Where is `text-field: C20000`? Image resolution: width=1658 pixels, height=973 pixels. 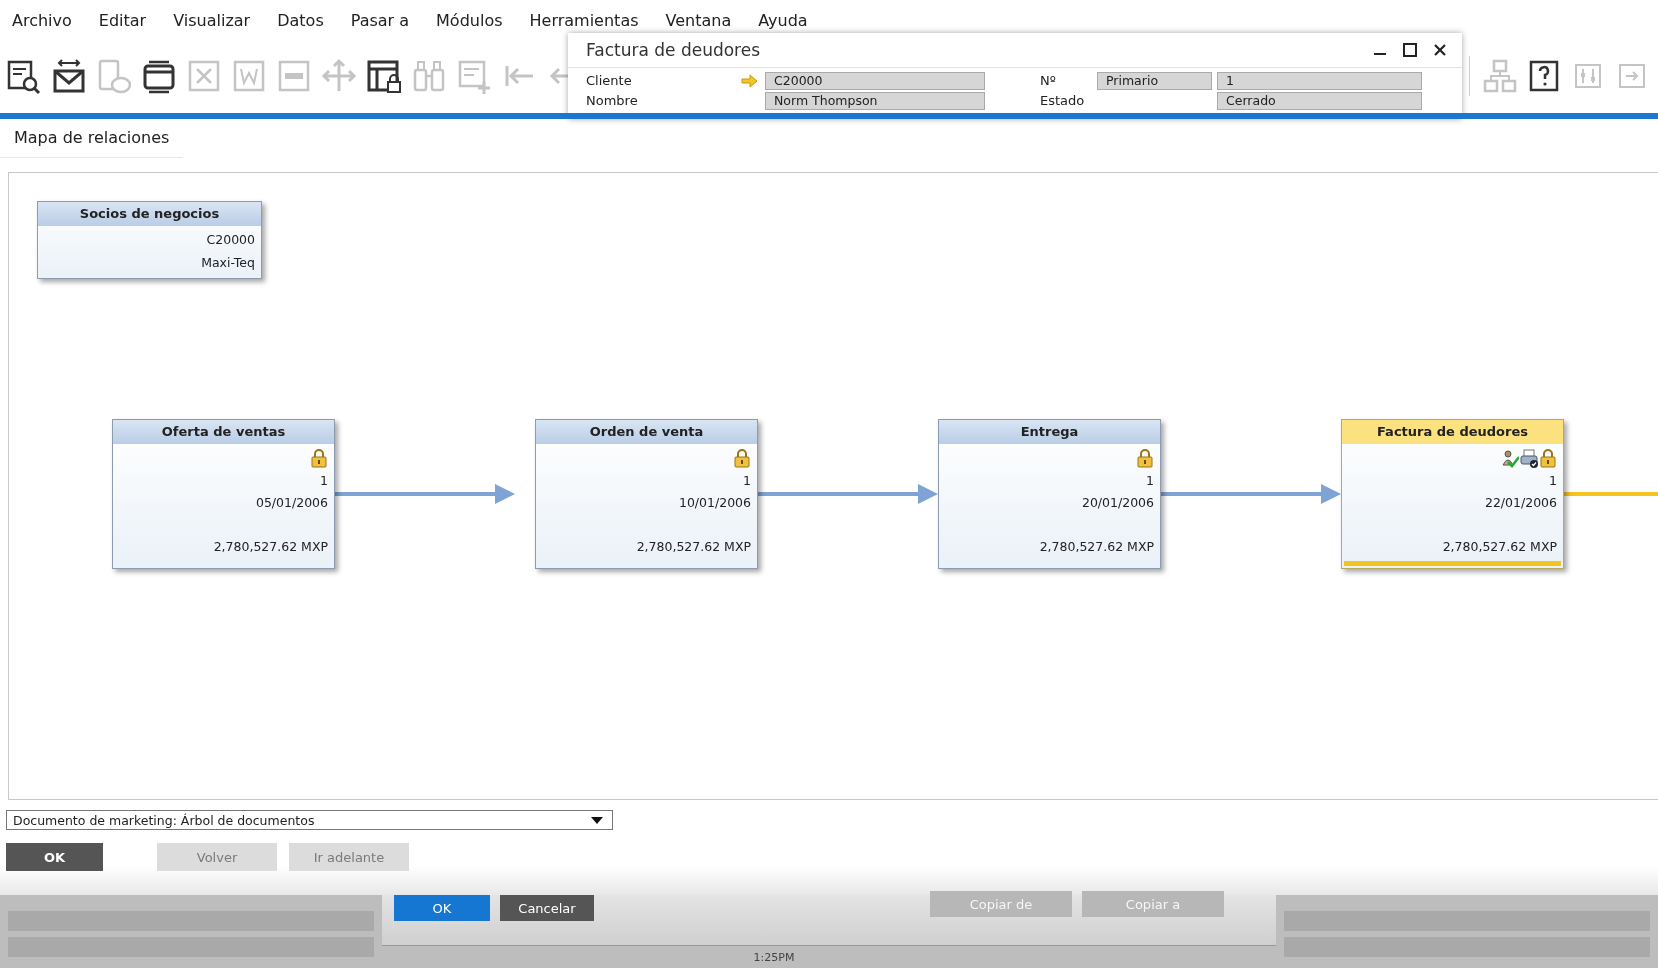 text-field: C20000 is located at coordinates (875, 80).